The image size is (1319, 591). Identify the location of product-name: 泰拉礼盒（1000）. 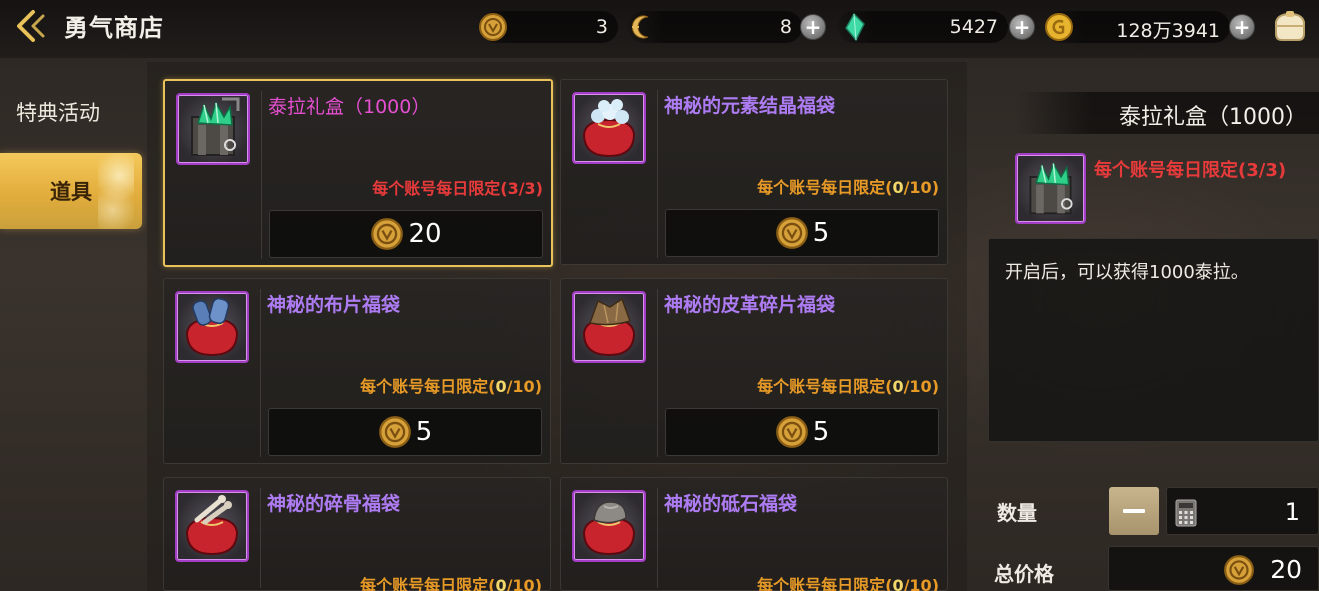
(349, 107).